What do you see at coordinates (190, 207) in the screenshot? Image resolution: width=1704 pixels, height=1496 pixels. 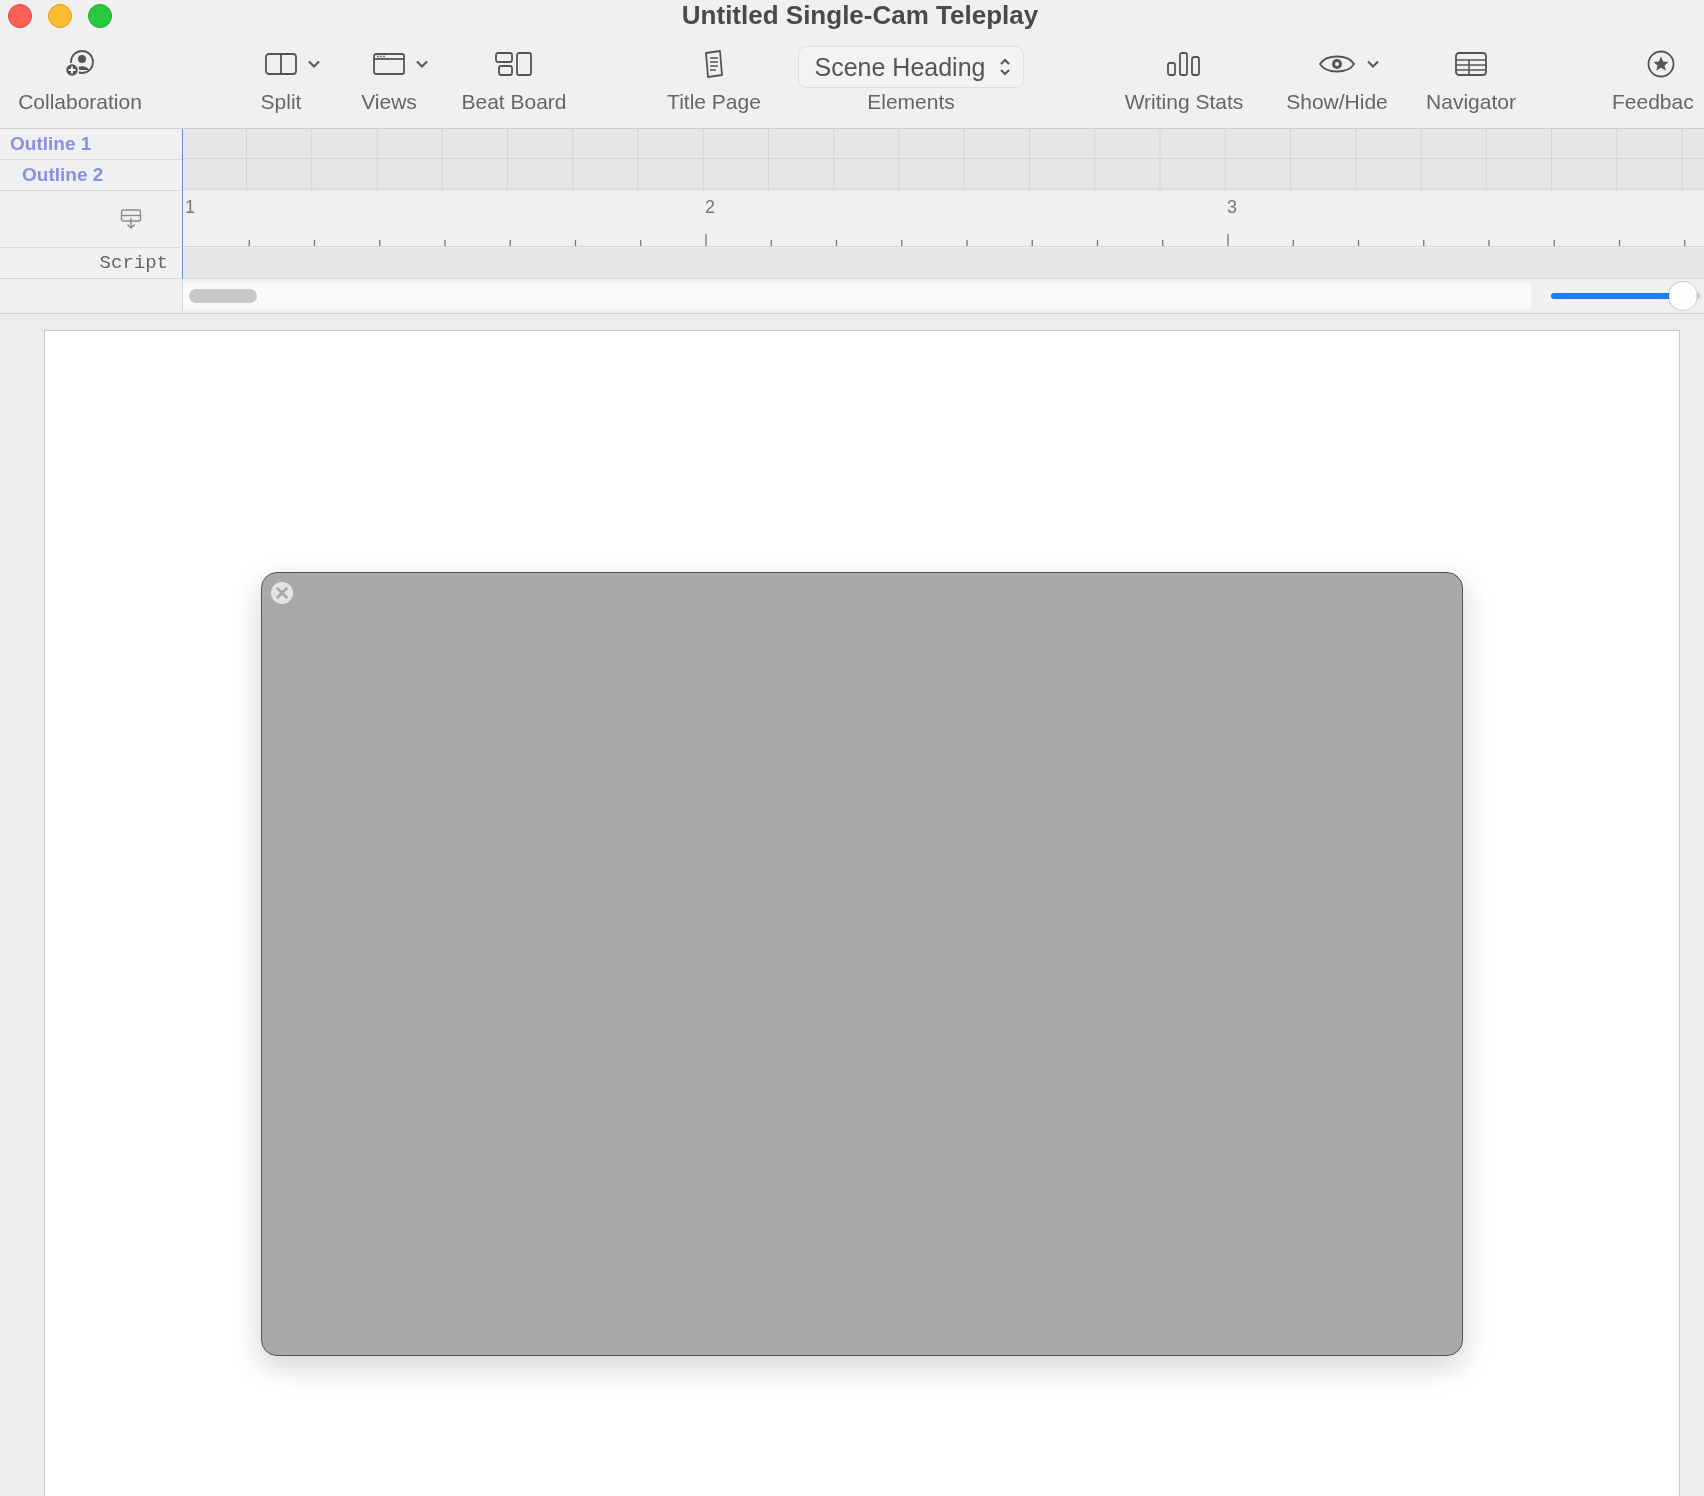 I see `ruler-number: 1` at bounding box center [190, 207].